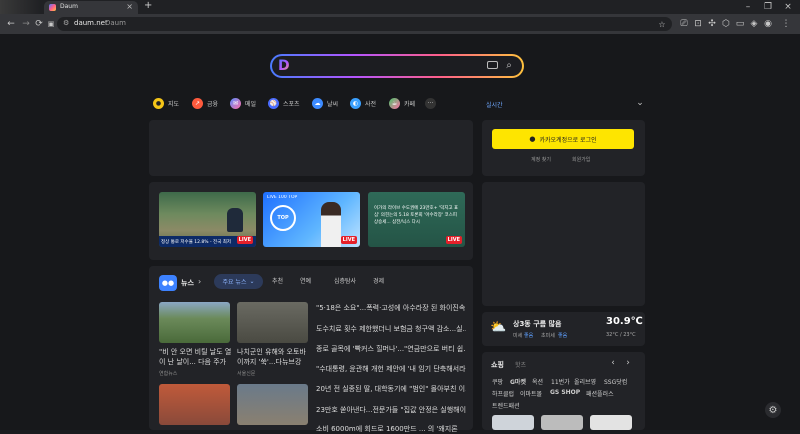 This screenshot has width=800, height=434. Describe the element at coordinates (628, 363) in the screenshot. I see `shopping-next-icon: ›` at that location.